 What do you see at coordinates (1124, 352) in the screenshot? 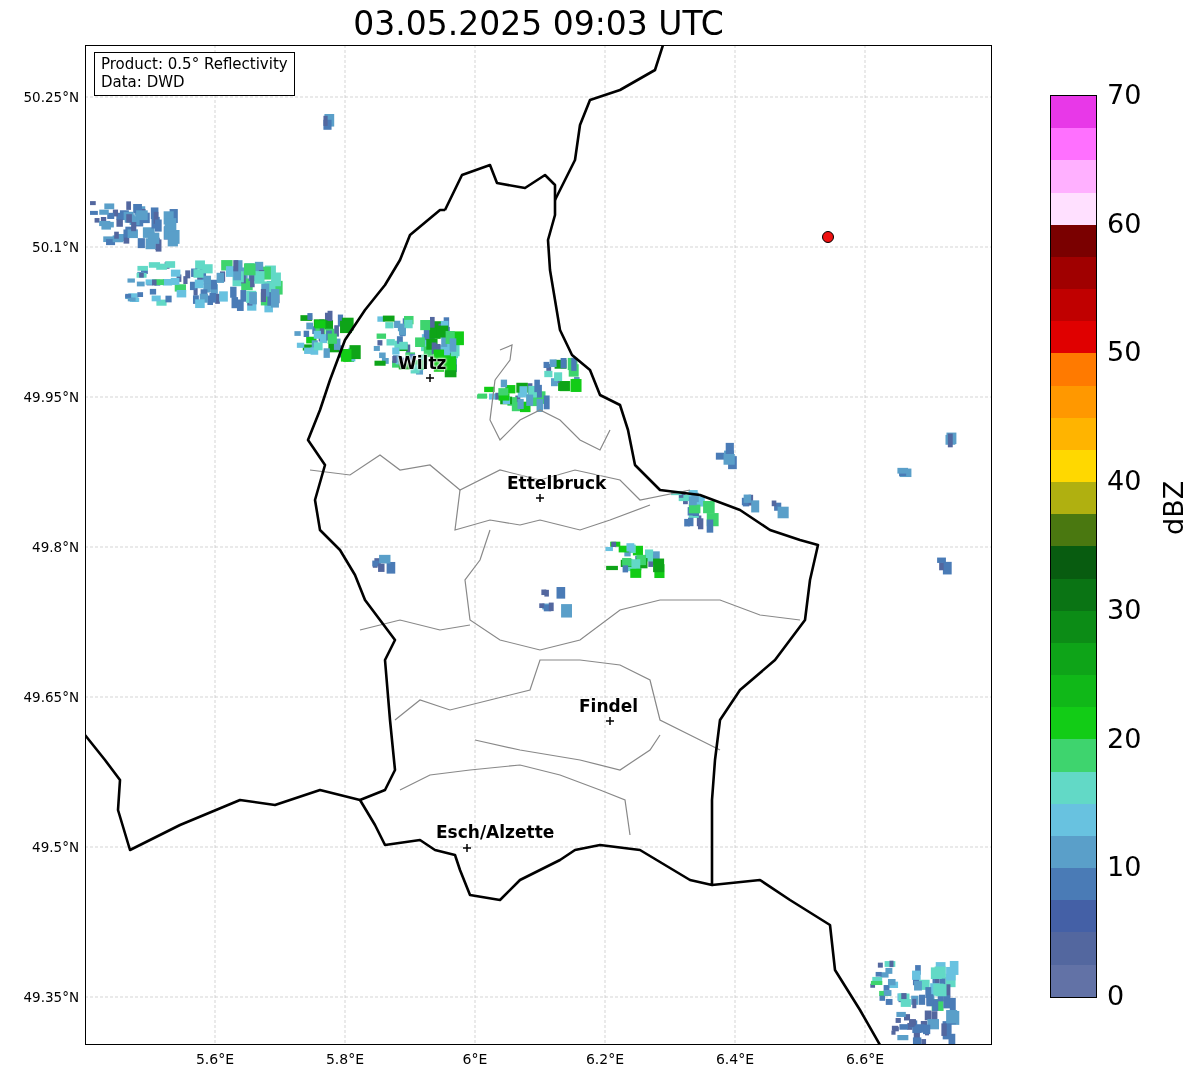
I see `colorbar-tick-label: 50` at bounding box center [1124, 352].